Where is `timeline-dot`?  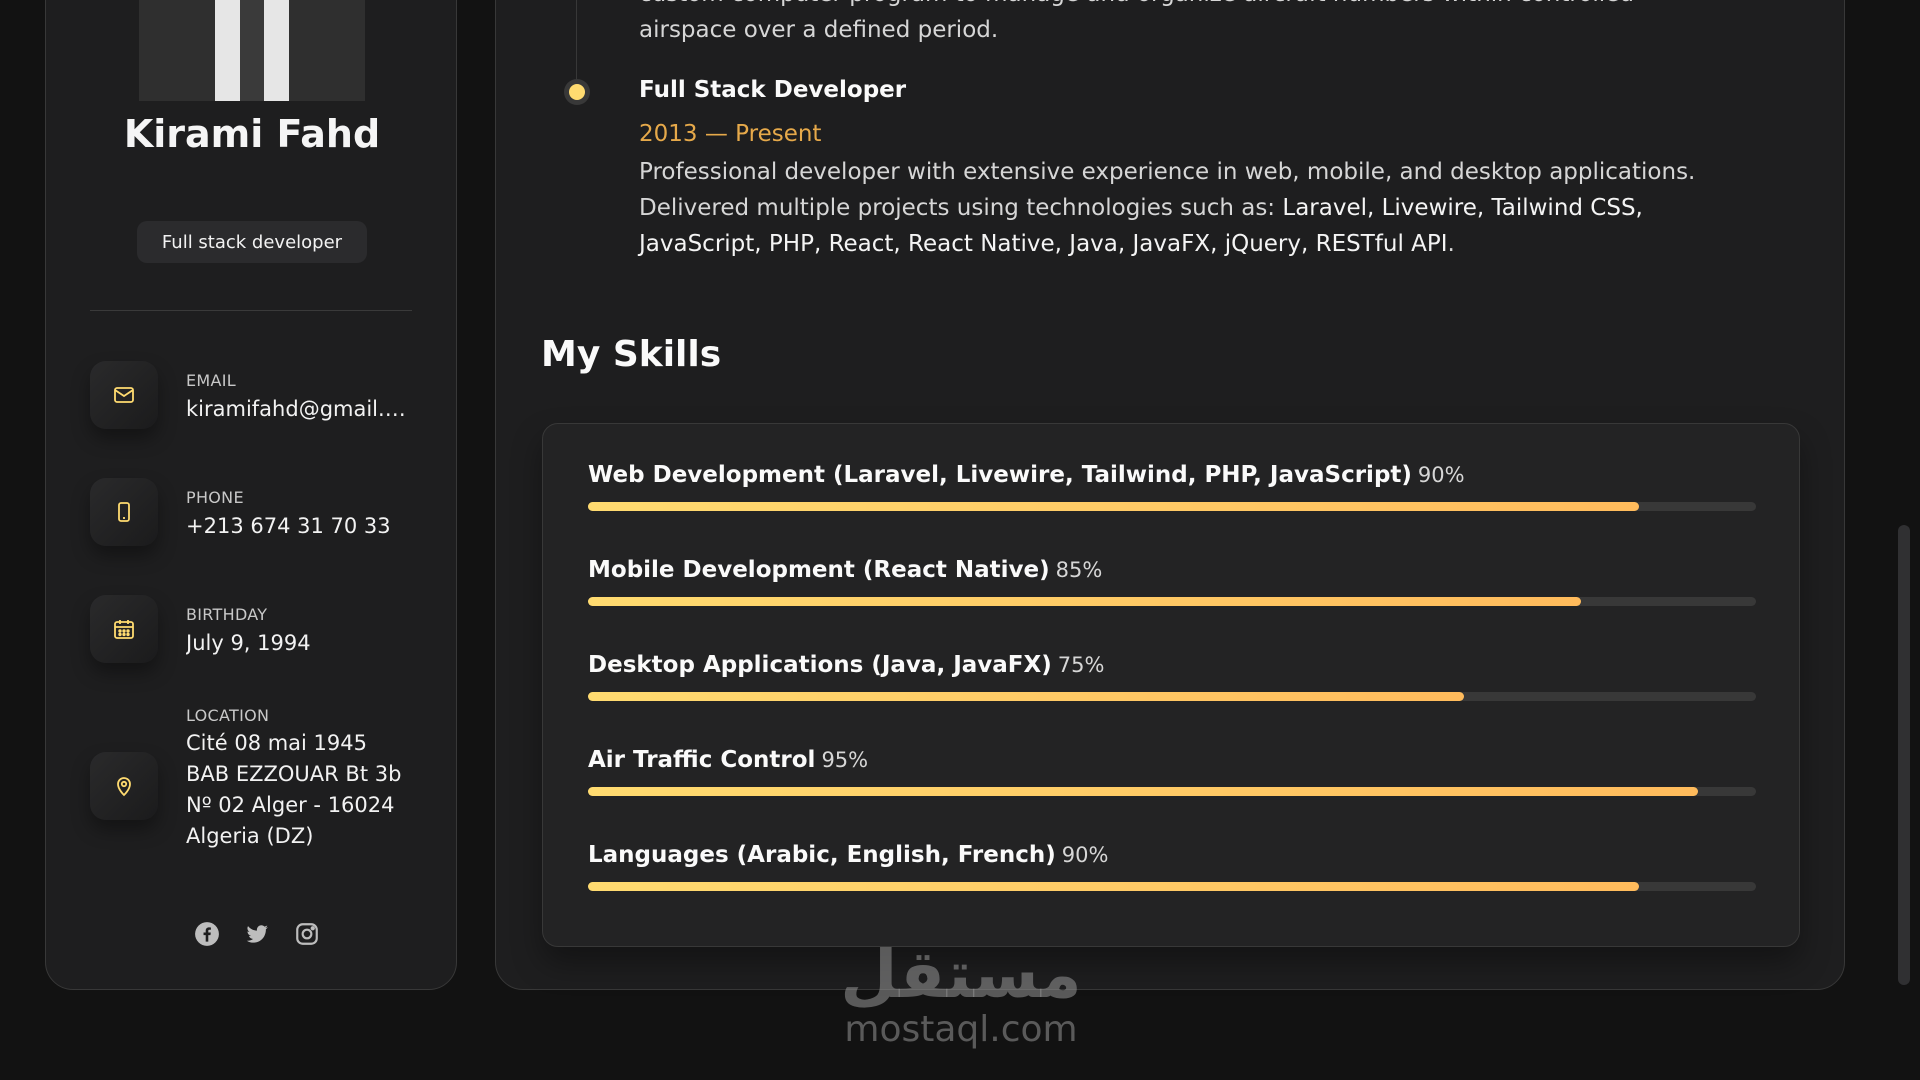
timeline-dot is located at coordinates (577, 92).